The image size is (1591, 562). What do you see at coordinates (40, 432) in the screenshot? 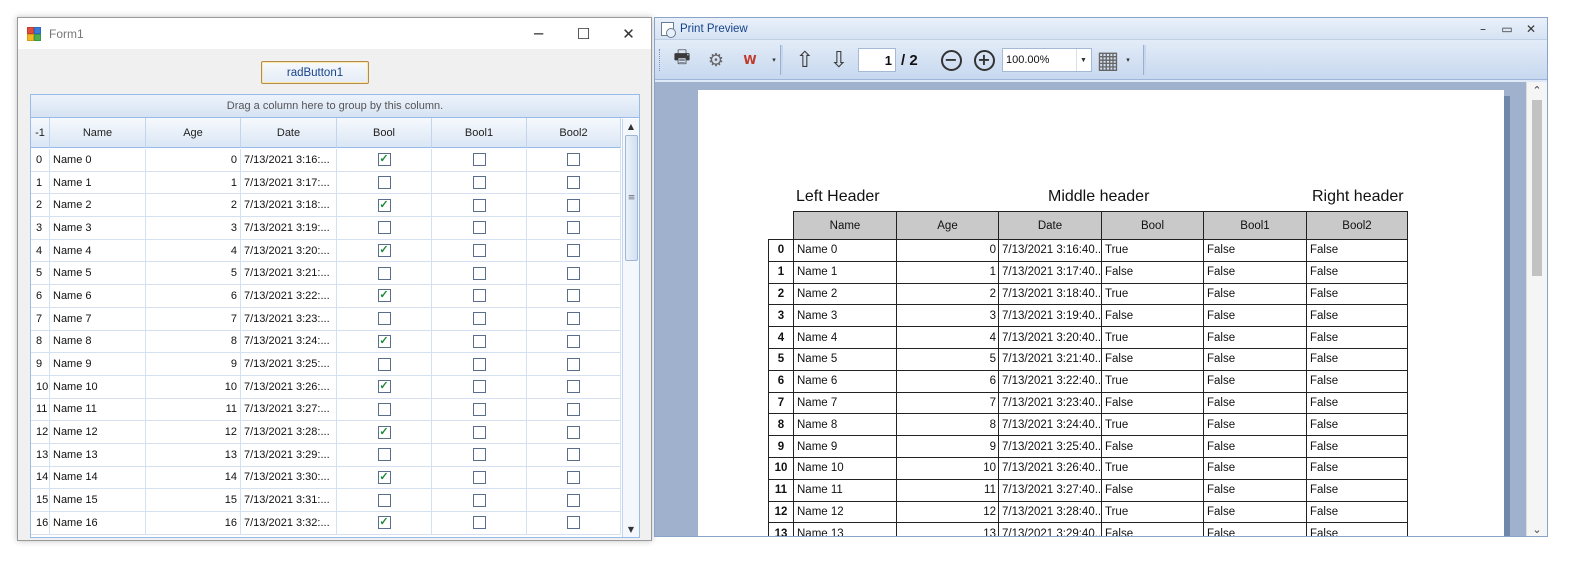
I see `row-number-cell: 12` at bounding box center [40, 432].